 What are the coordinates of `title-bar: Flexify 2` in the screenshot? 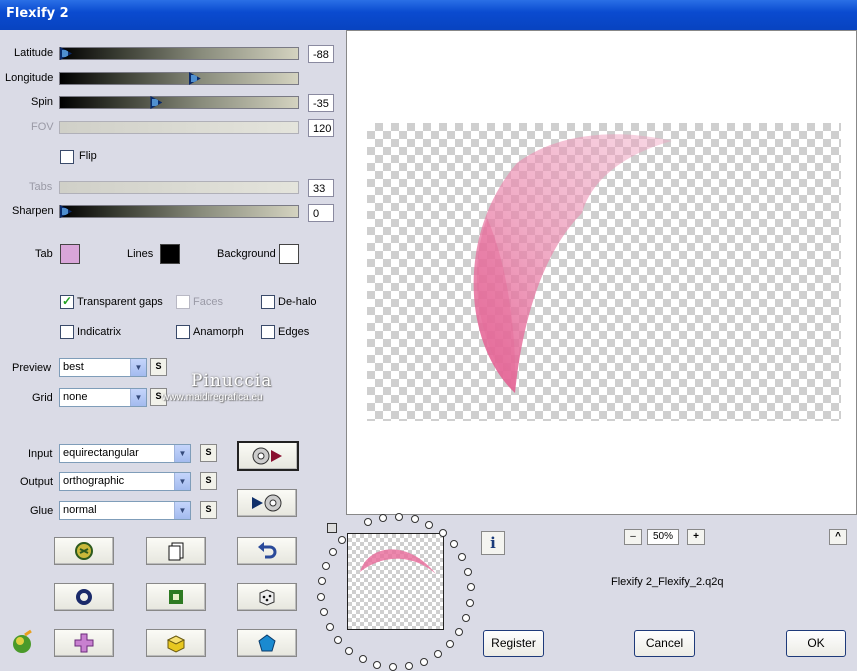 It's located at (428, 15).